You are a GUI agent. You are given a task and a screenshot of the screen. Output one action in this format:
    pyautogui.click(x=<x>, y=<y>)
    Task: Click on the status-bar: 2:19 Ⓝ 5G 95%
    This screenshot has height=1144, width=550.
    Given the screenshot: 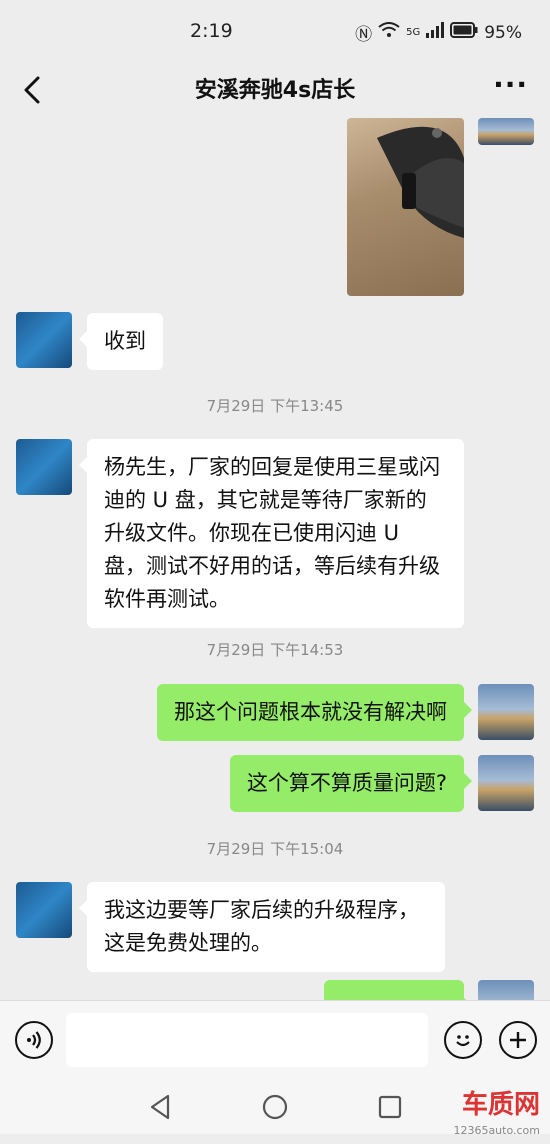 What is the action you would take?
    pyautogui.click(x=275, y=31)
    